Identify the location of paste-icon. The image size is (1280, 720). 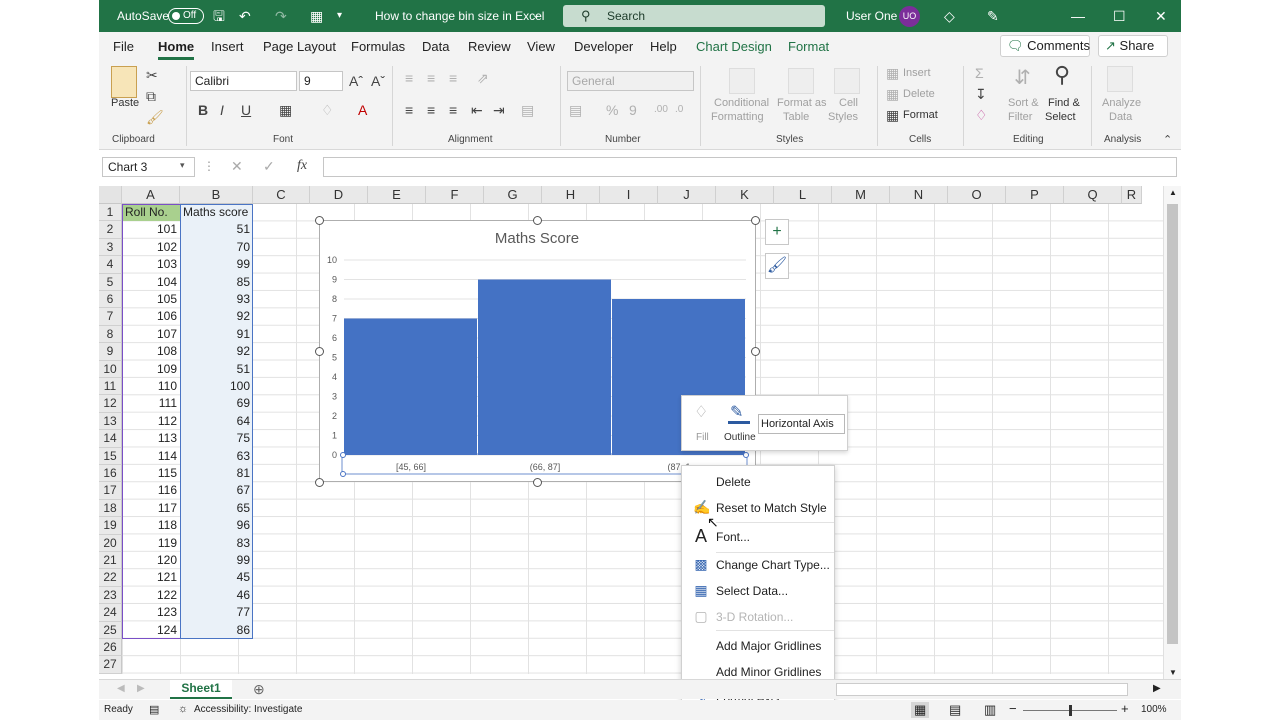
(124, 82).